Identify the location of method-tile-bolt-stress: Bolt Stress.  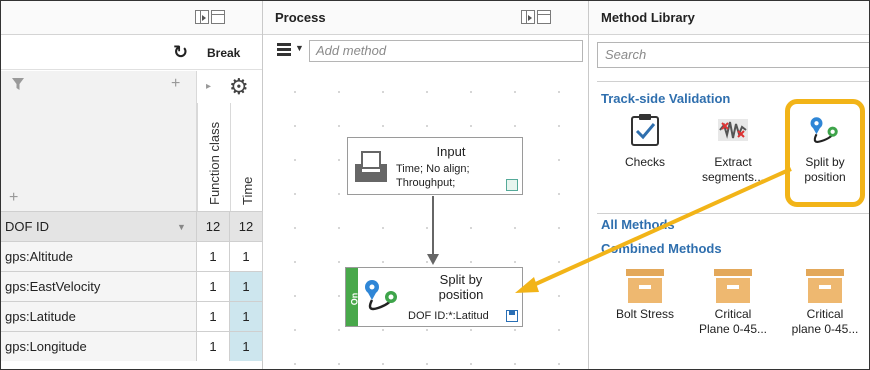
(645, 295).